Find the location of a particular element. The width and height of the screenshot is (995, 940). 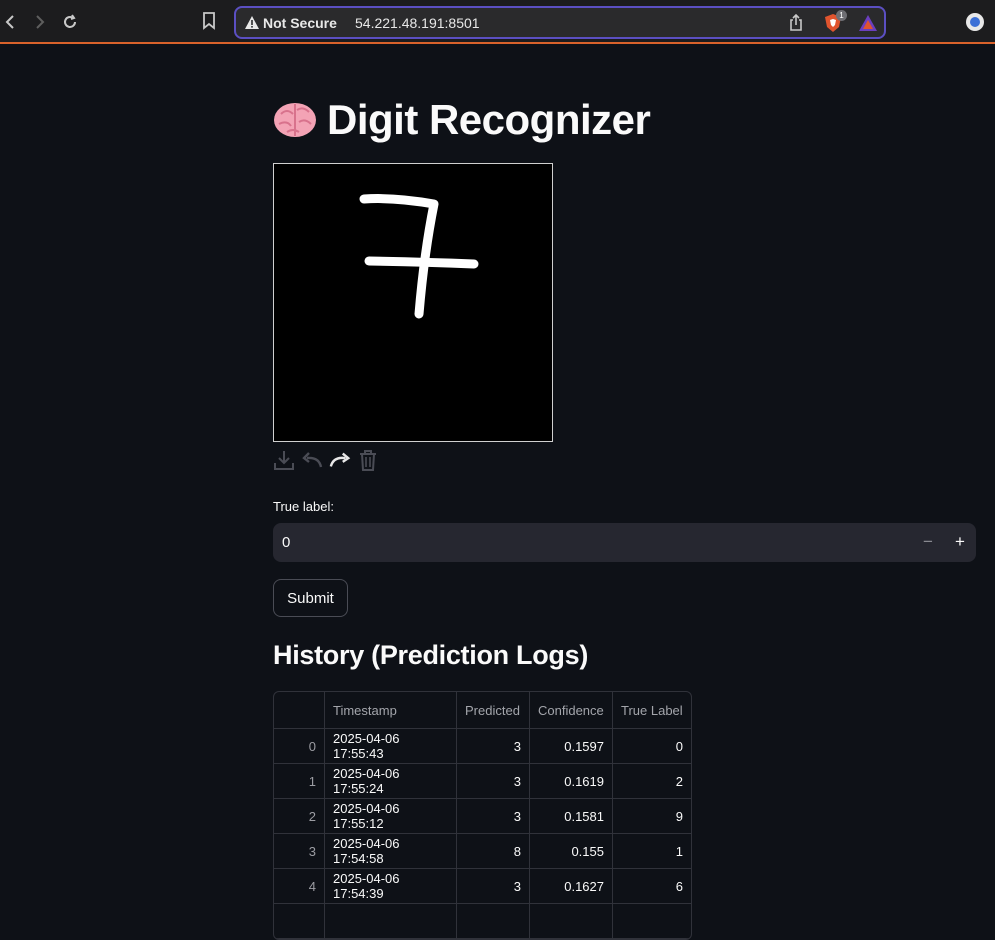

back-button is located at coordinates (10, 22).